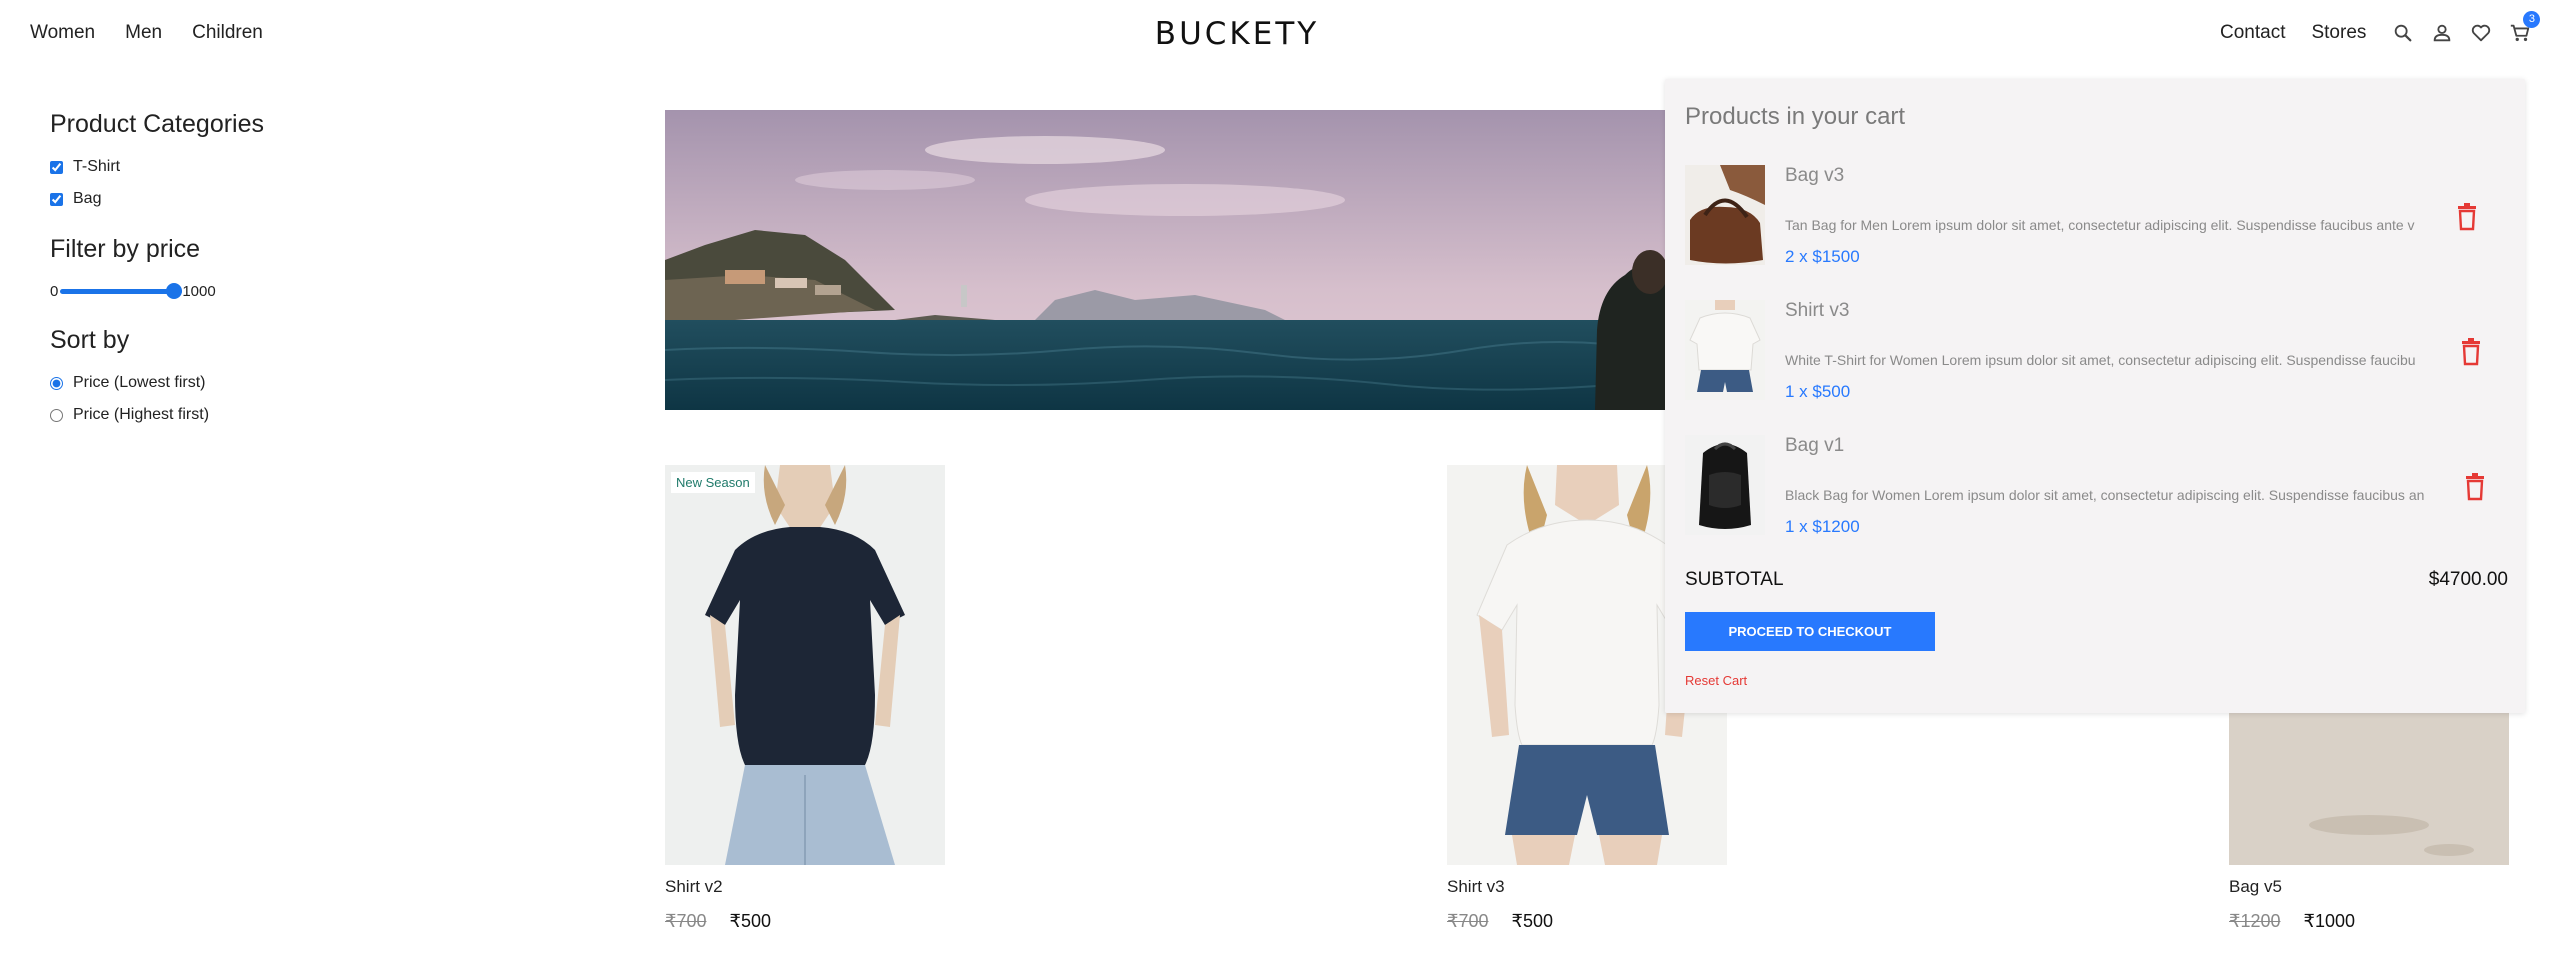 This screenshot has width=2560, height=956. What do you see at coordinates (97, 166) in the screenshot?
I see `category-label: T-Shirt` at bounding box center [97, 166].